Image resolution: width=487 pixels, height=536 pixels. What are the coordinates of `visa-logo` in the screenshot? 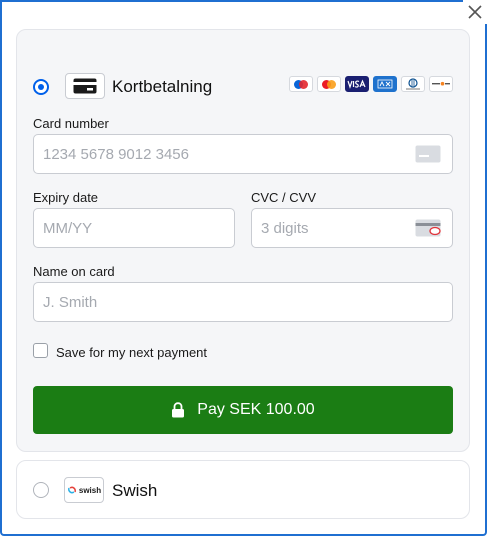 It's located at (357, 84).